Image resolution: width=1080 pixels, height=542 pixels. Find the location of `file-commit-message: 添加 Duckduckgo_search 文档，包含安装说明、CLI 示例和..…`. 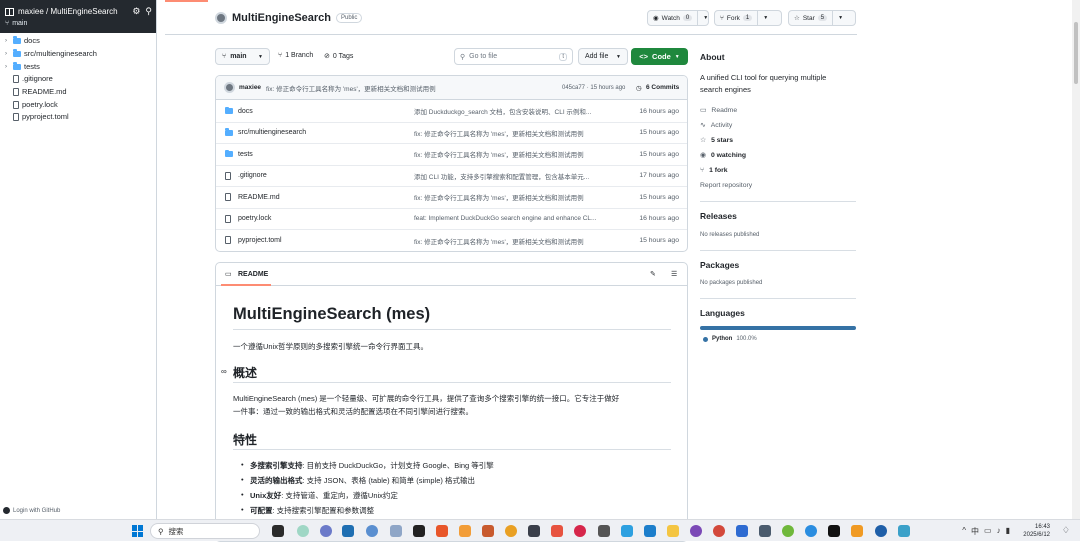

file-commit-message: 添加 Duckduckgo_search 文档，包含安装说明、CLI 示例和..… is located at coordinates (514, 111).